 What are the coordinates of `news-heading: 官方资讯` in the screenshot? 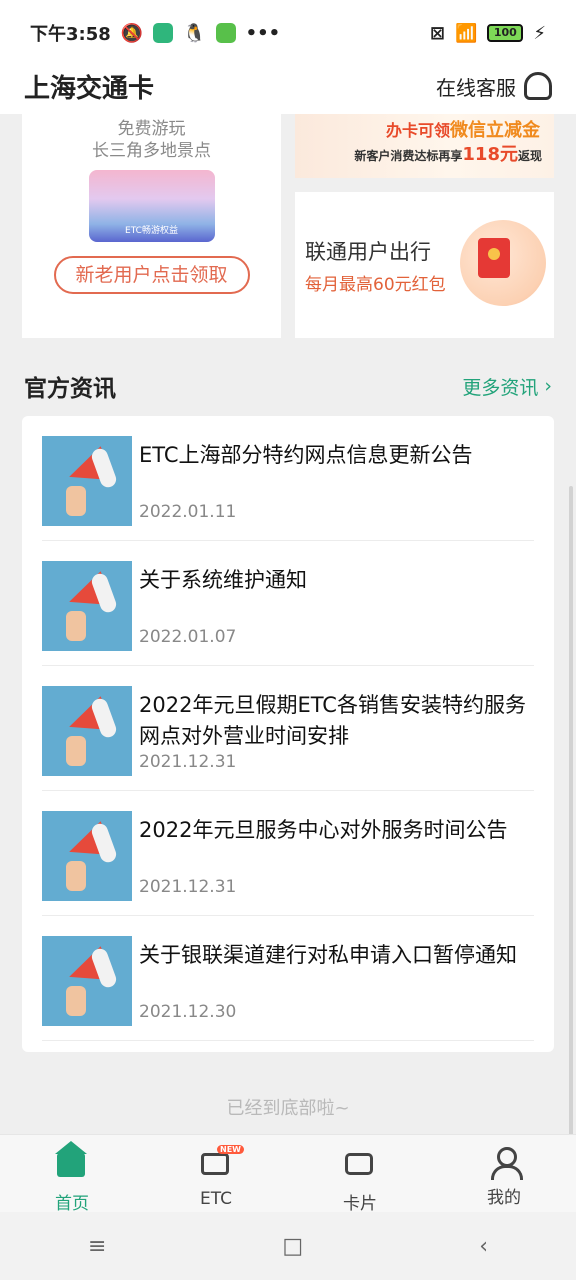 It's located at (70, 389).